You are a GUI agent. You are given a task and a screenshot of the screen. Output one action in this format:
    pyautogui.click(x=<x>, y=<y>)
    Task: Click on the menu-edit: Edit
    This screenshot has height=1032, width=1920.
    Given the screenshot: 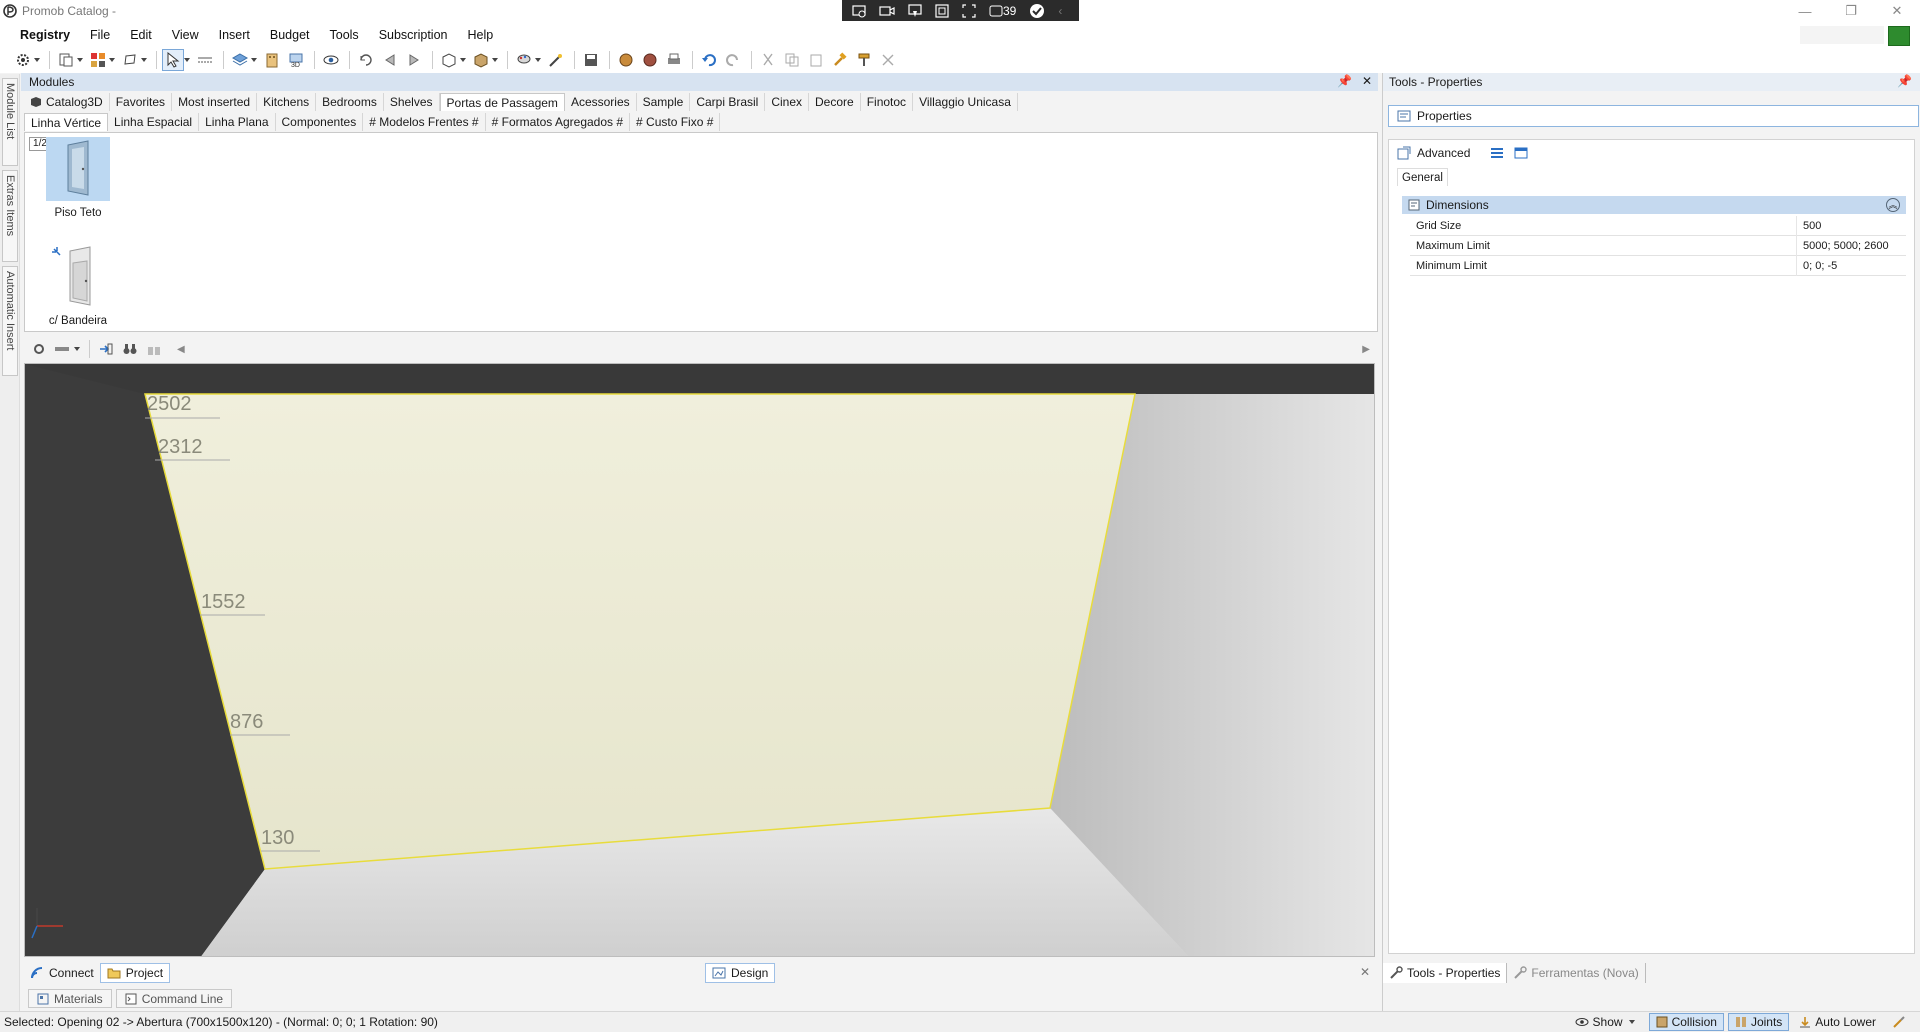 What is the action you would take?
    pyautogui.click(x=141, y=35)
    